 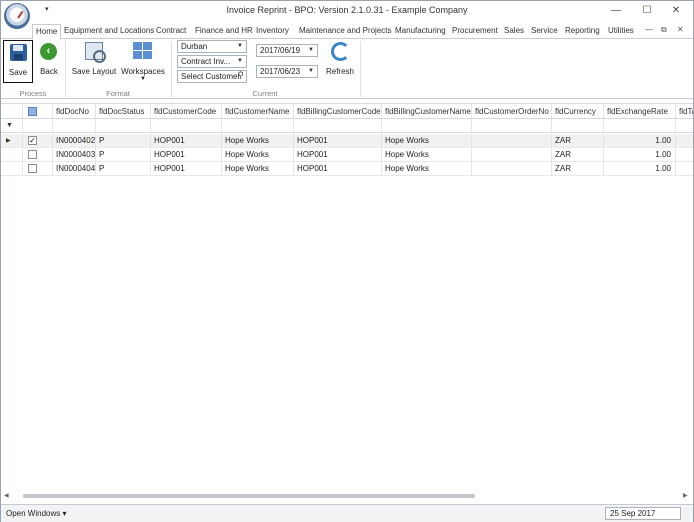 What do you see at coordinates (680, 29) in the screenshot?
I see `ribbon-close-icon: ✕` at bounding box center [680, 29].